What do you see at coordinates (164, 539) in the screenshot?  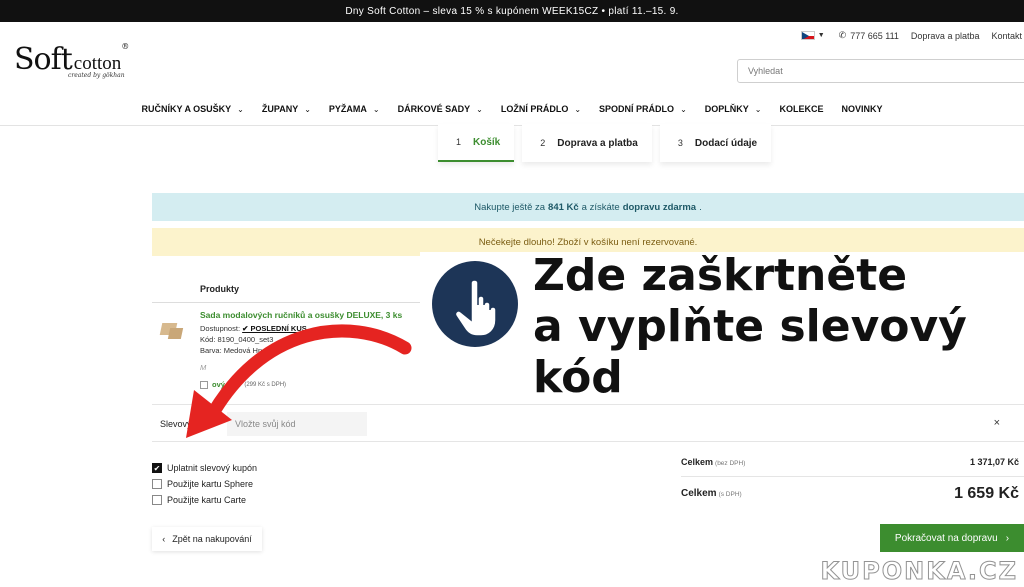 I see `chevron-left-icon: ‹` at bounding box center [164, 539].